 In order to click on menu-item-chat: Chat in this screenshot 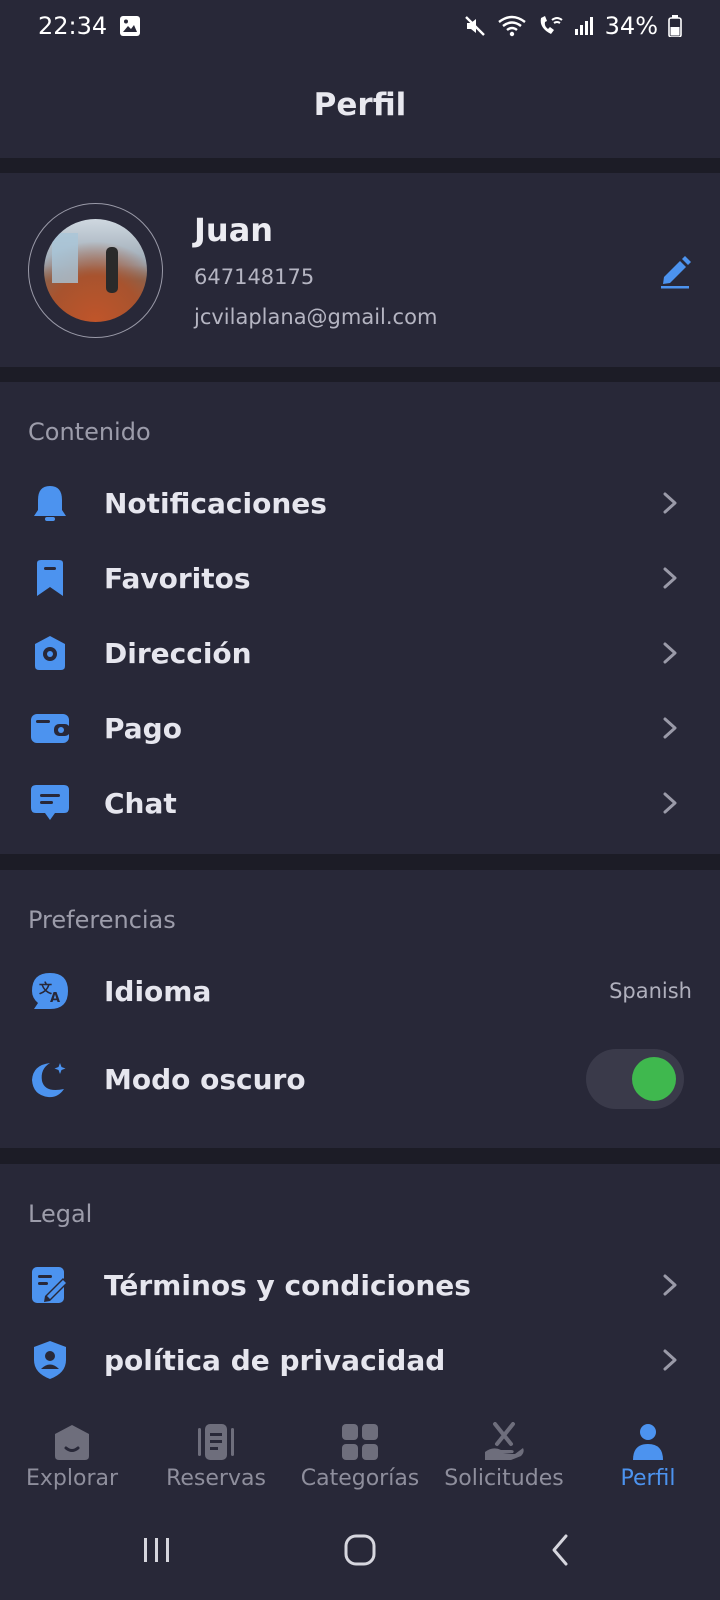, I will do `click(360, 803)`.